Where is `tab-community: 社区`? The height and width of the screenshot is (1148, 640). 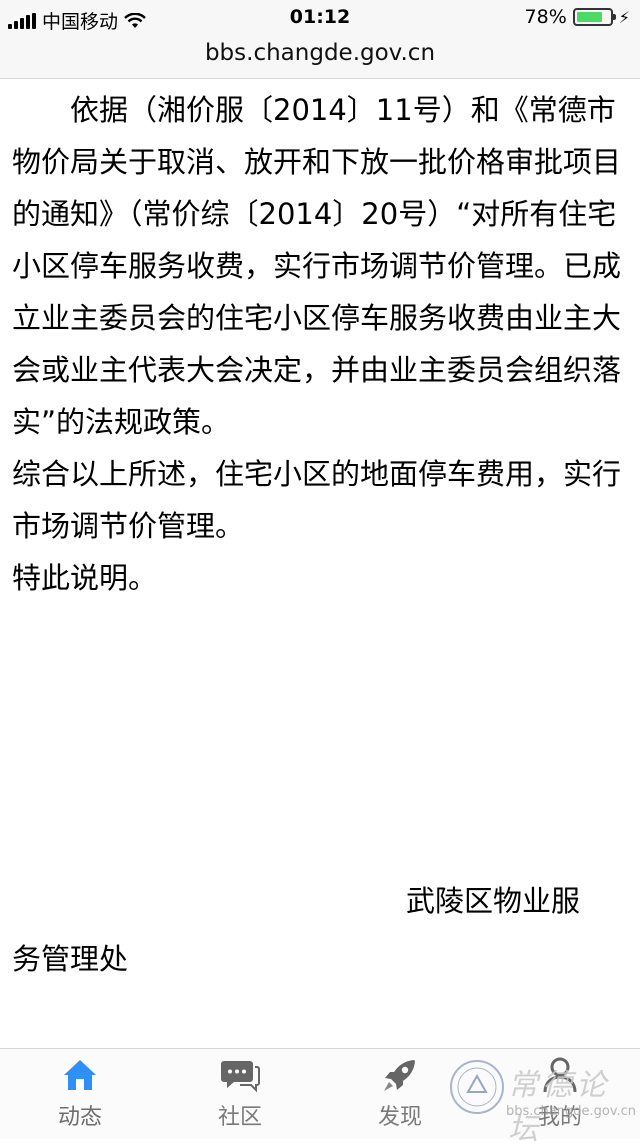
tab-community: 社区 is located at coordinates (240, 1094).